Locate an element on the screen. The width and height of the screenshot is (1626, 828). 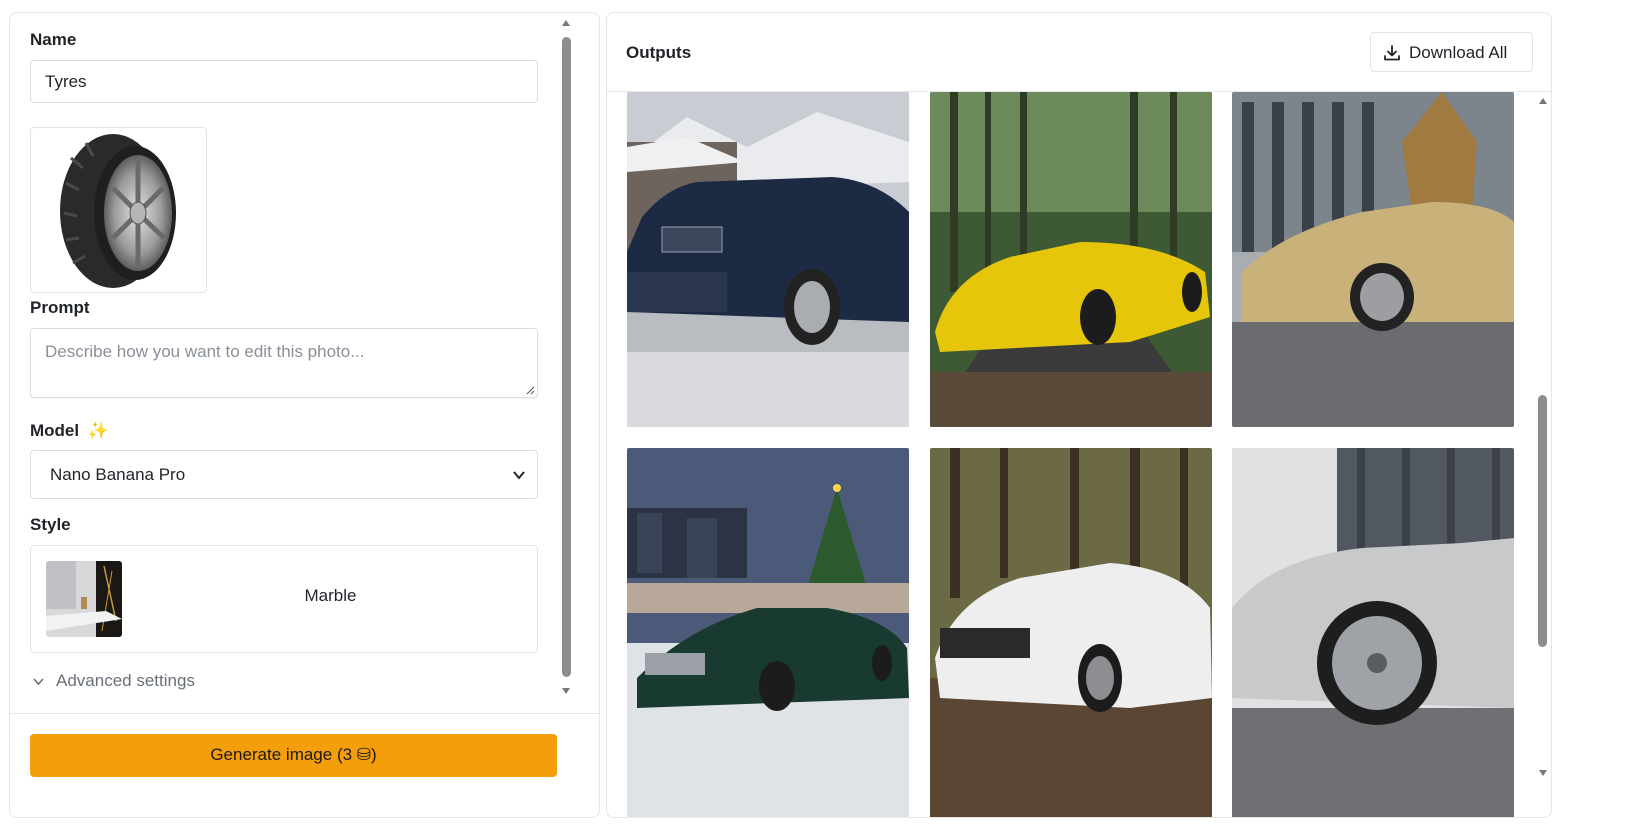
download-all-button: Download All is located at coordinates (1451, 52).